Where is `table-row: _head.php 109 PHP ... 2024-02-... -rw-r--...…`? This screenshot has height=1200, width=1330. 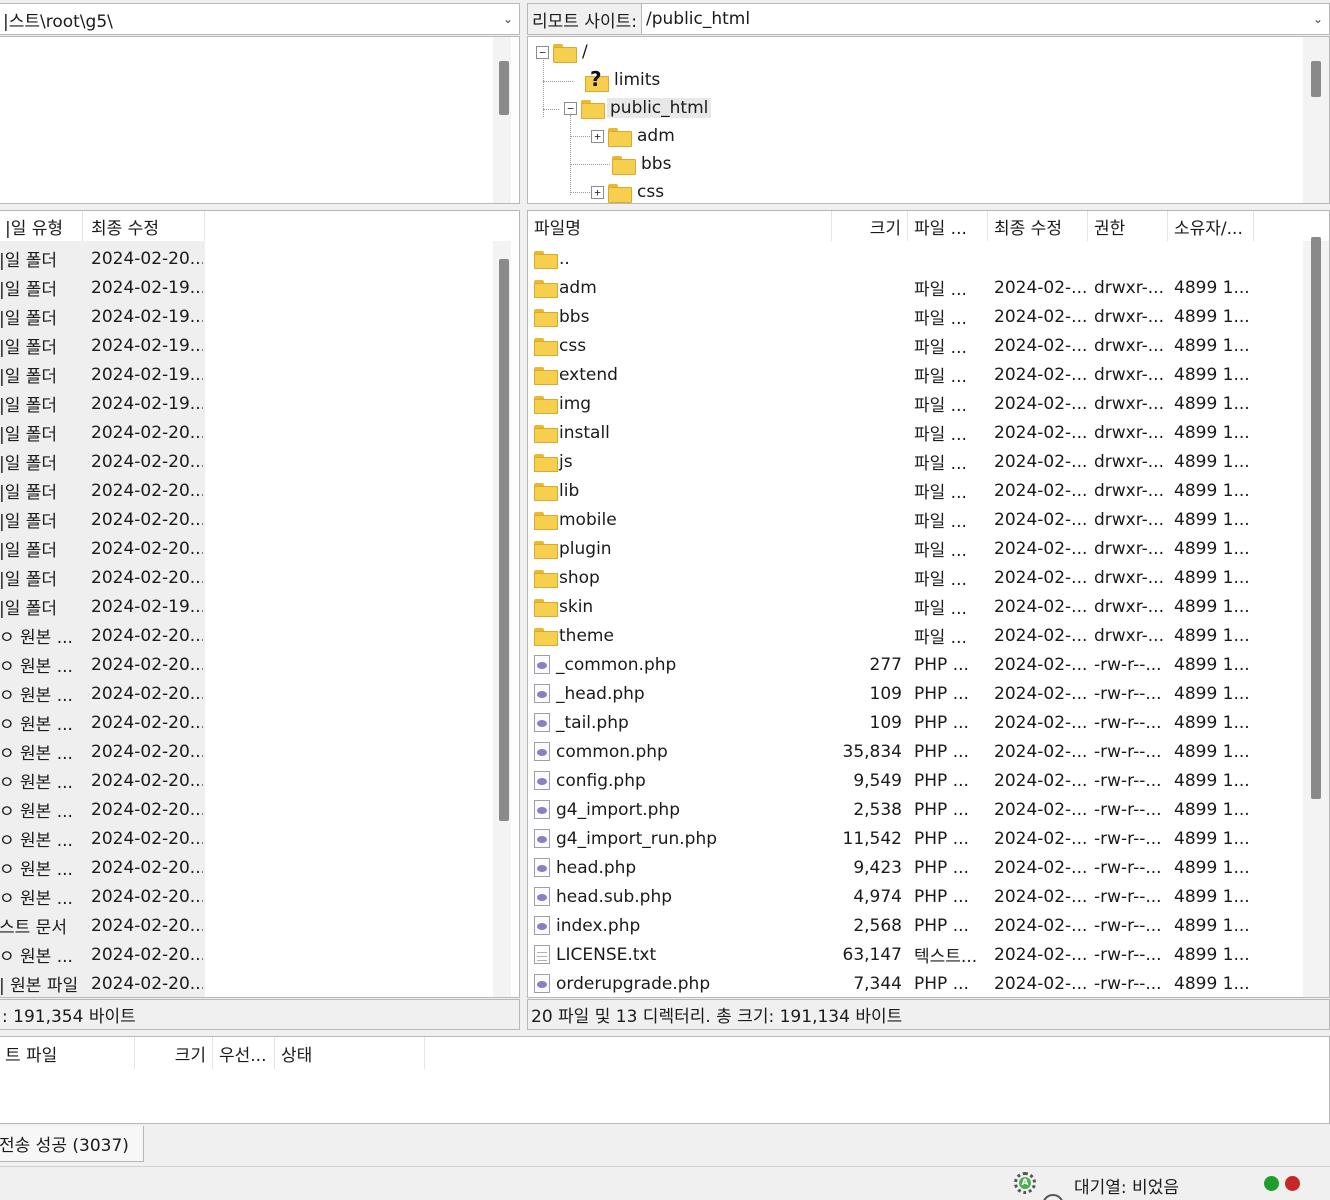 table-row: _head.php 109 PHP ... 2024-02-... -rw-r--...… is located at coordinates (913, 693).